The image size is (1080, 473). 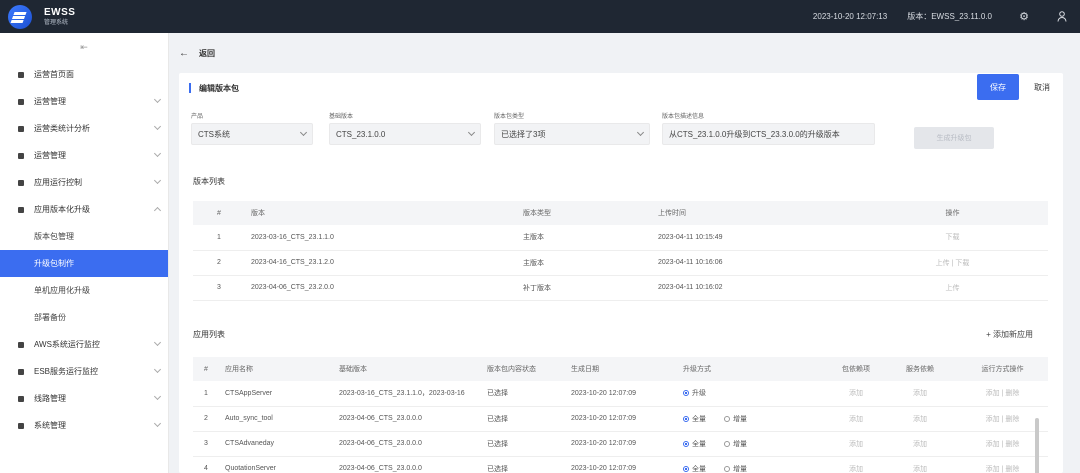 What do you see at coordinates (1009, 334) in the screenshot?
I see `add-app-button: + 添加新应用` at bounding box center [1009, 334].